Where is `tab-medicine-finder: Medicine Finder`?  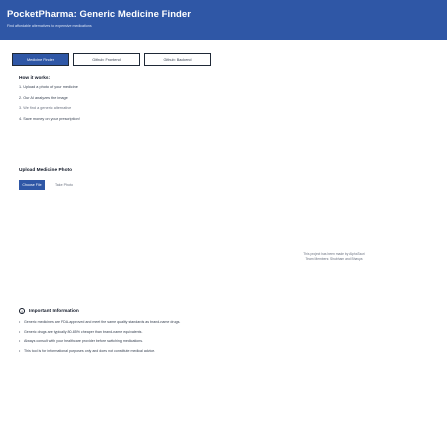 tab-medicine-finder: Medicine Finder is located at coordinates (40, 59).